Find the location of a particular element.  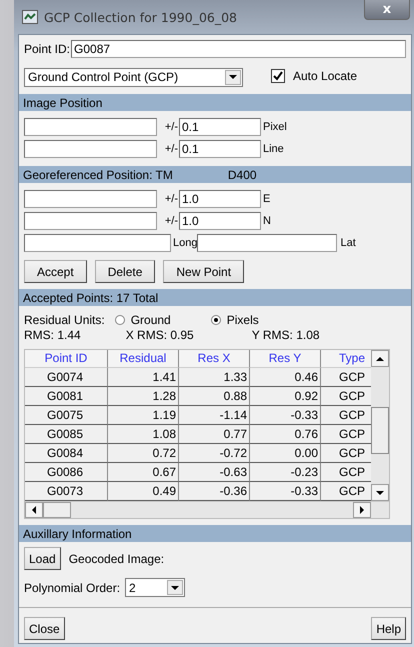

app-icon is located at coordinates (30, 17).